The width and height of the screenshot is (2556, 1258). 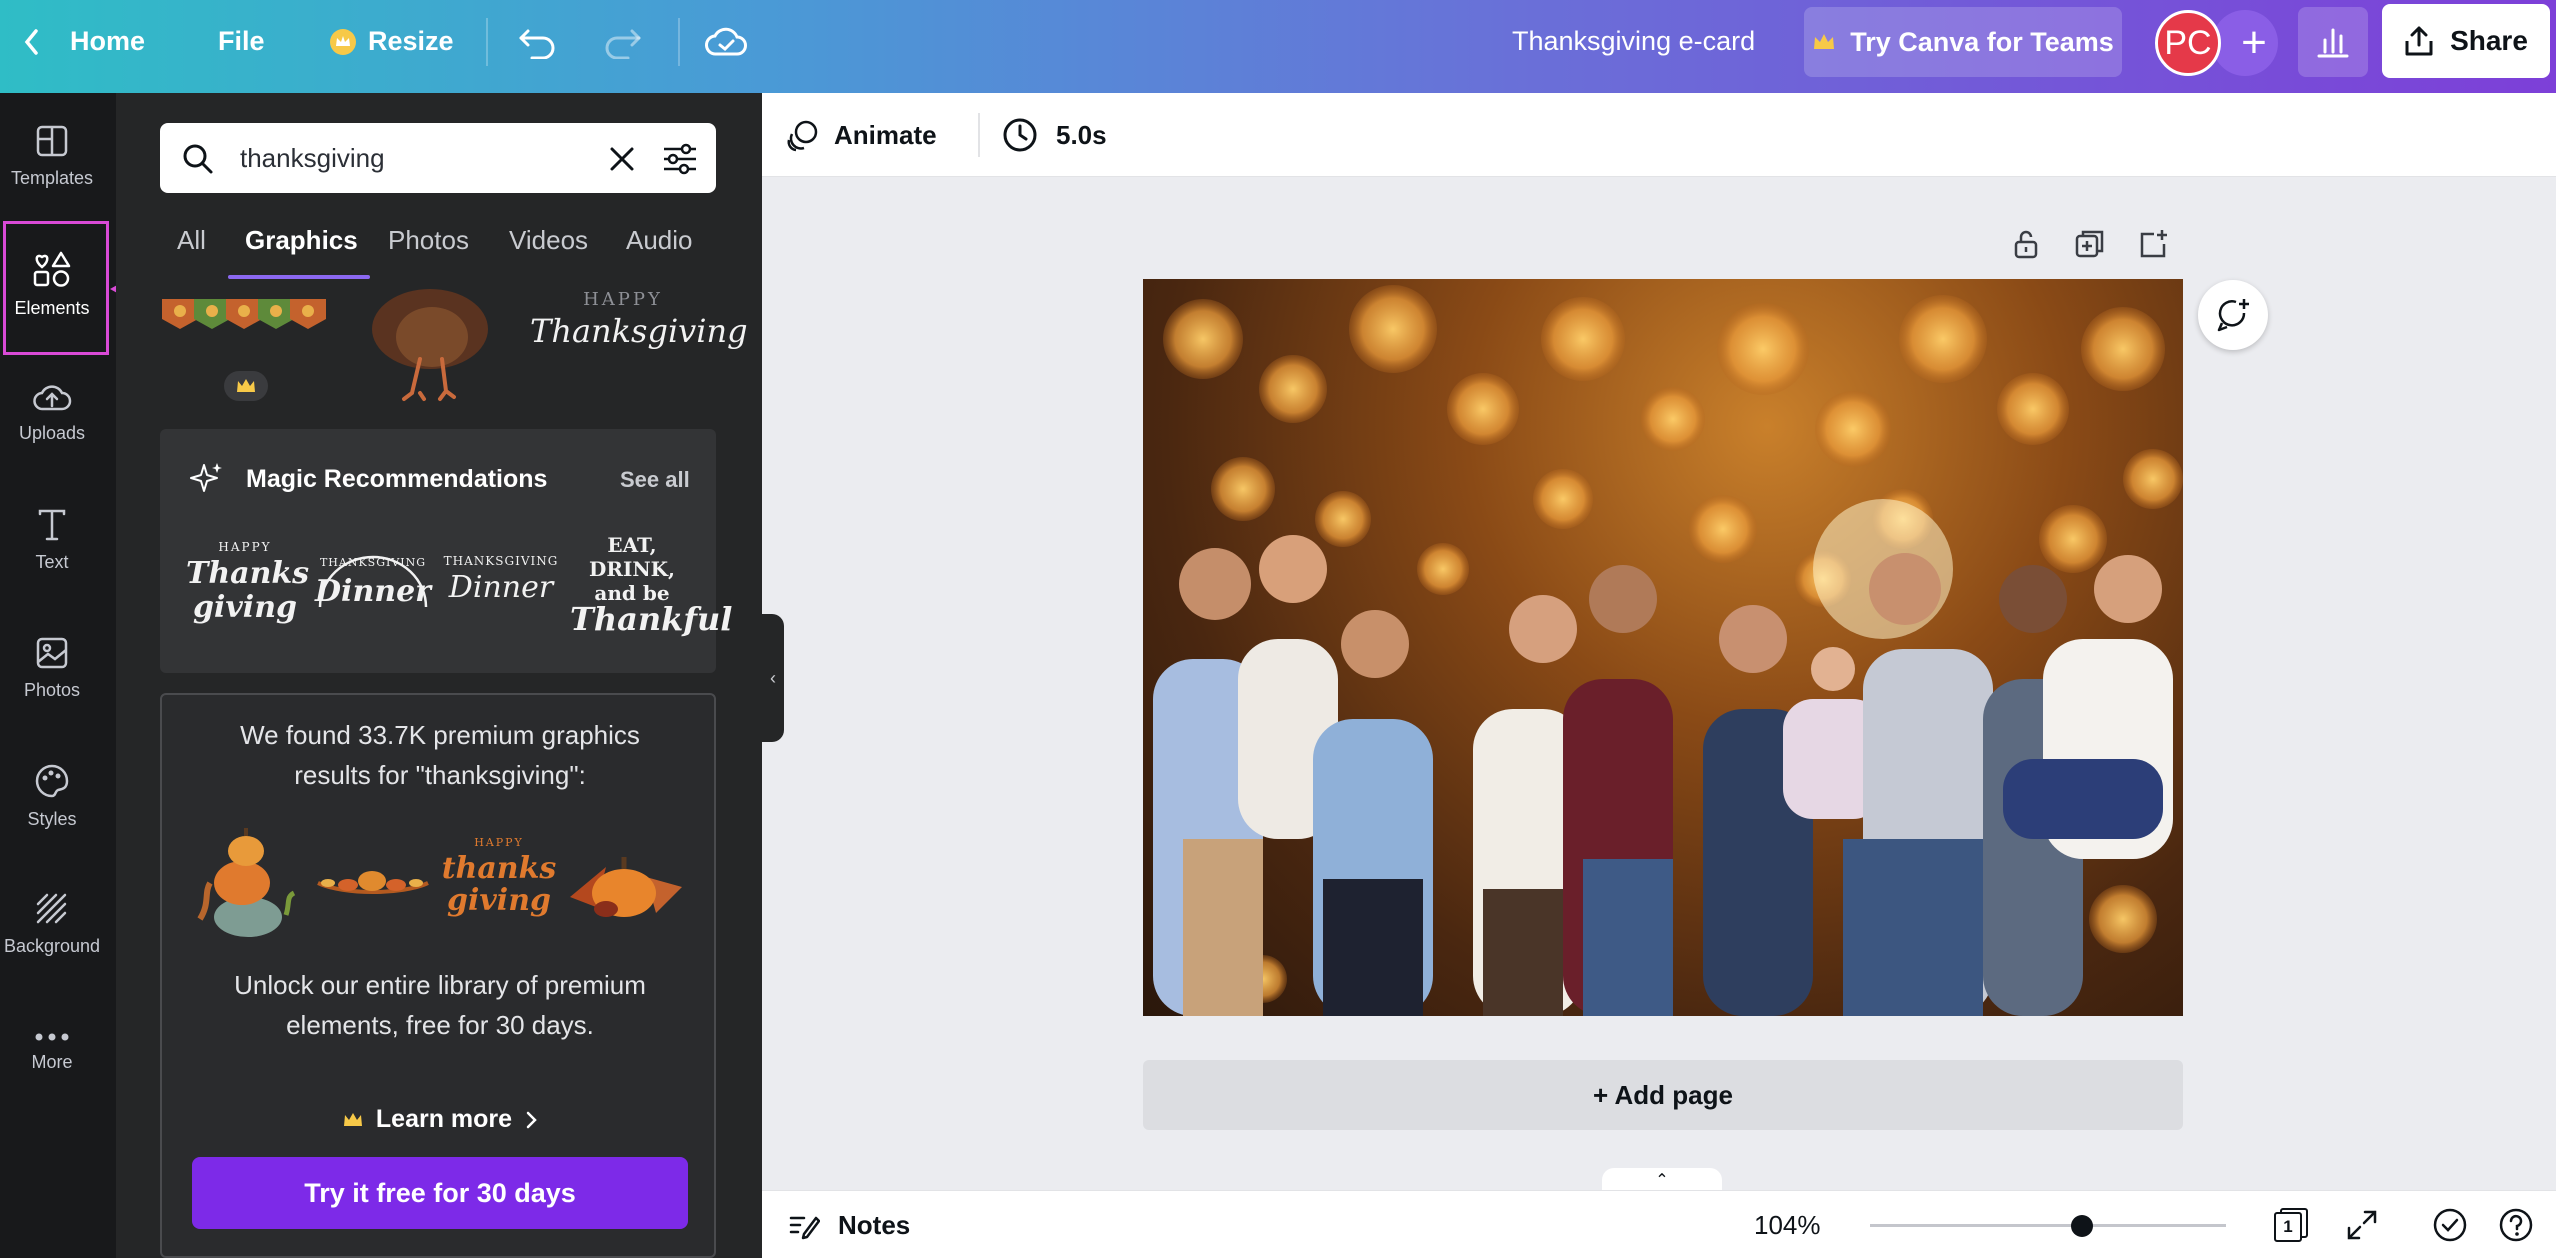 What do you see at coordinates (301, 240) in the screenshot?
I see `tab-graphics: Graphics` at bounding box center [301, 240].